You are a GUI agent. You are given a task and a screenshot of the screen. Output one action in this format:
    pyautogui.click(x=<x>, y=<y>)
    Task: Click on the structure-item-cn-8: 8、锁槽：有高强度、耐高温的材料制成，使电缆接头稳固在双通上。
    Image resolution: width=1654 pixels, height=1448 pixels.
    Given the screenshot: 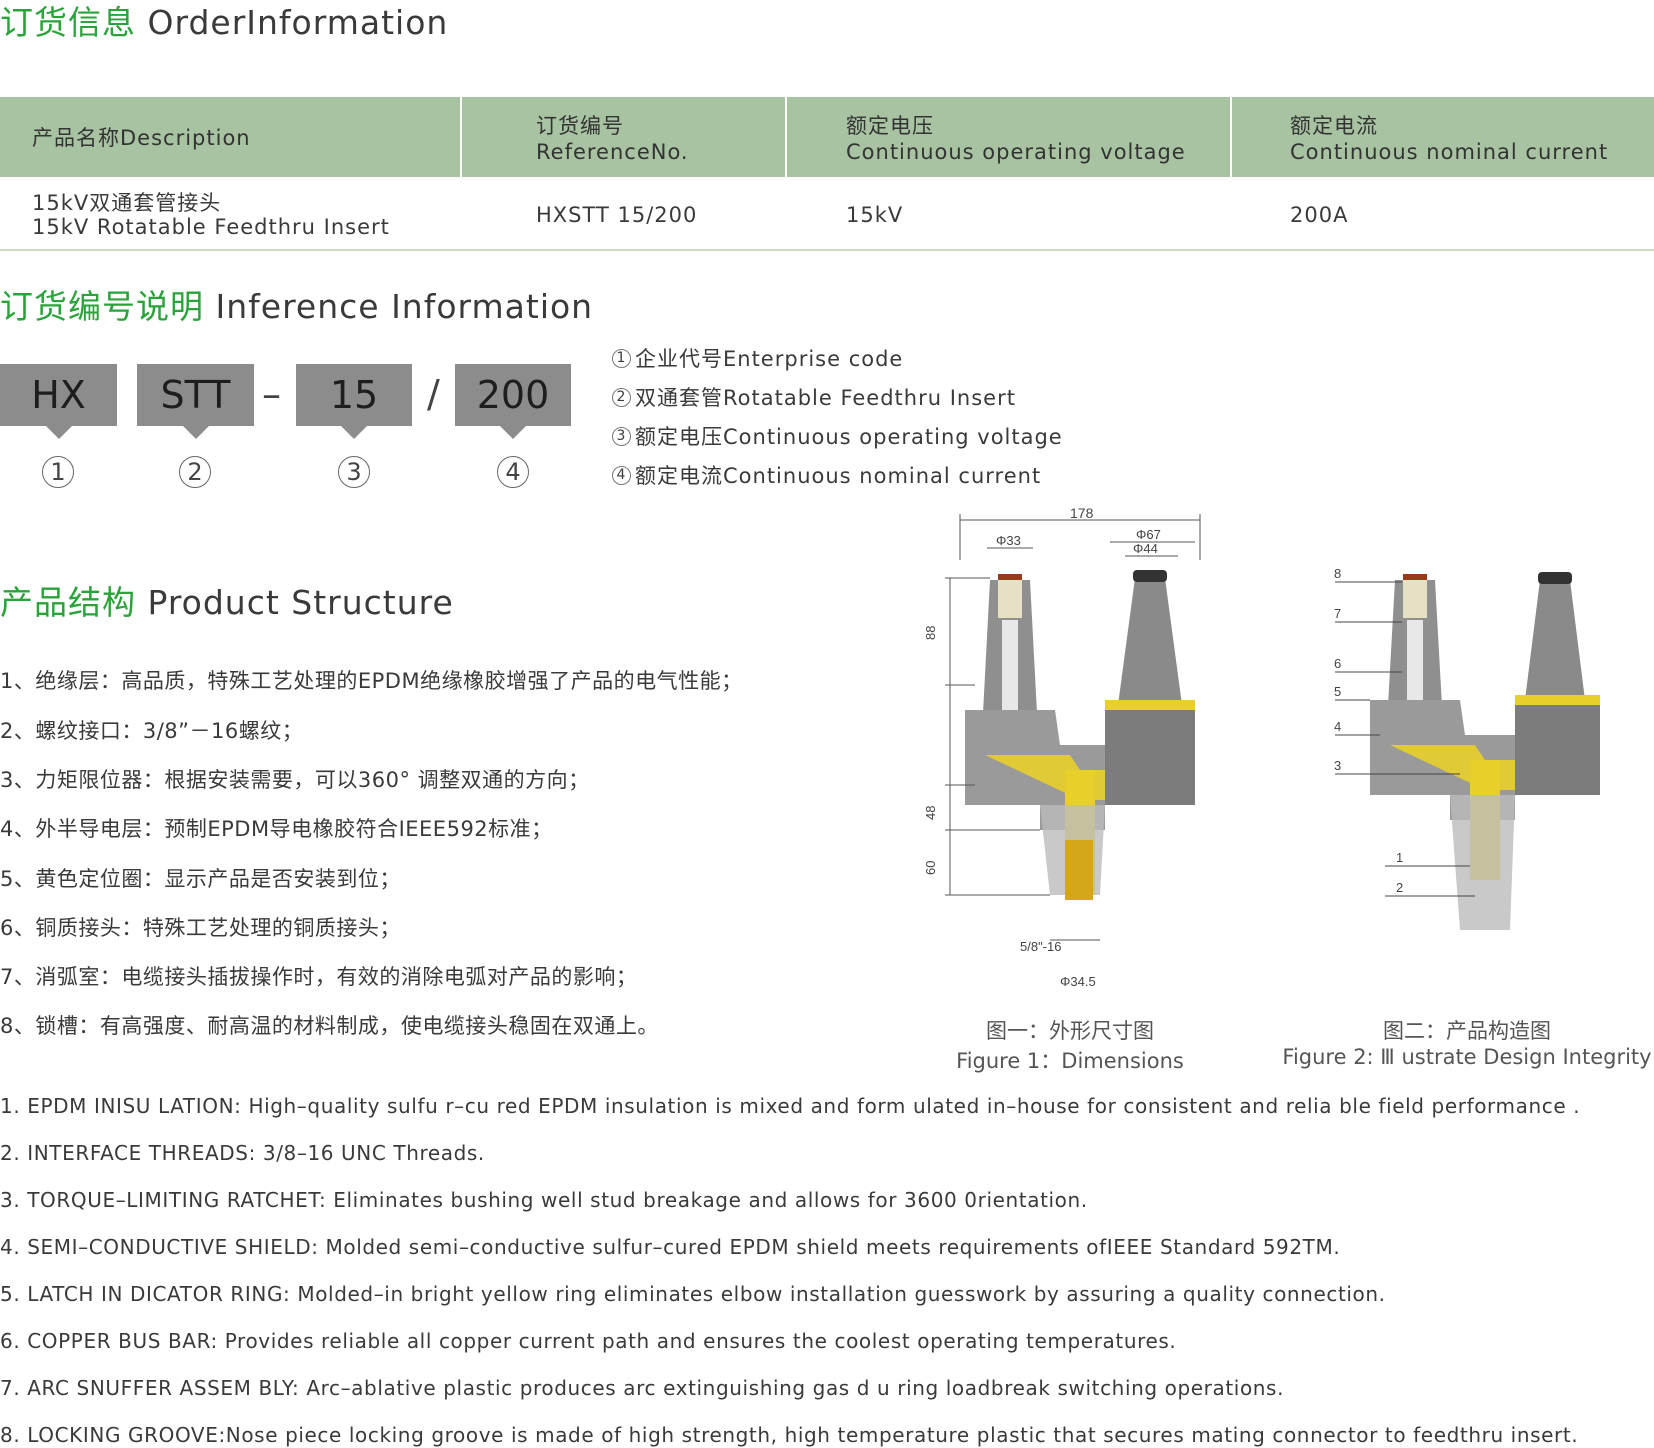 What is the action you would take?
    pyautogui.click(x=329, y=1026)
    